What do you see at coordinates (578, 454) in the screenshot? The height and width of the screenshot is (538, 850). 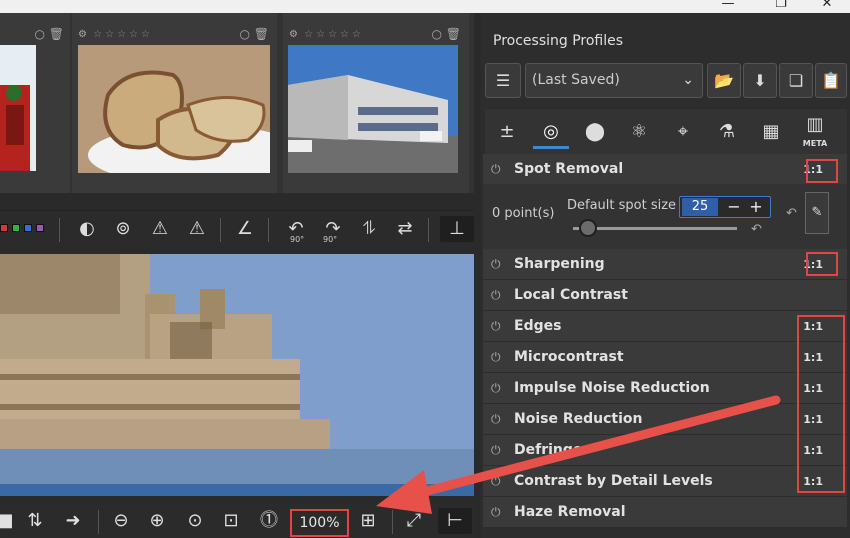 I see `annotation-arrow` at bounding box center [578, 454].